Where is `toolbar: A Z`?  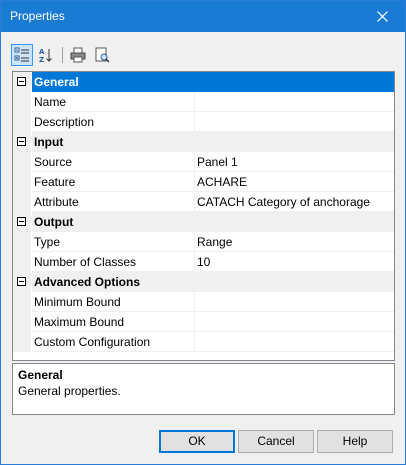 toolbar: A Z is located at coordinates (204, 57).